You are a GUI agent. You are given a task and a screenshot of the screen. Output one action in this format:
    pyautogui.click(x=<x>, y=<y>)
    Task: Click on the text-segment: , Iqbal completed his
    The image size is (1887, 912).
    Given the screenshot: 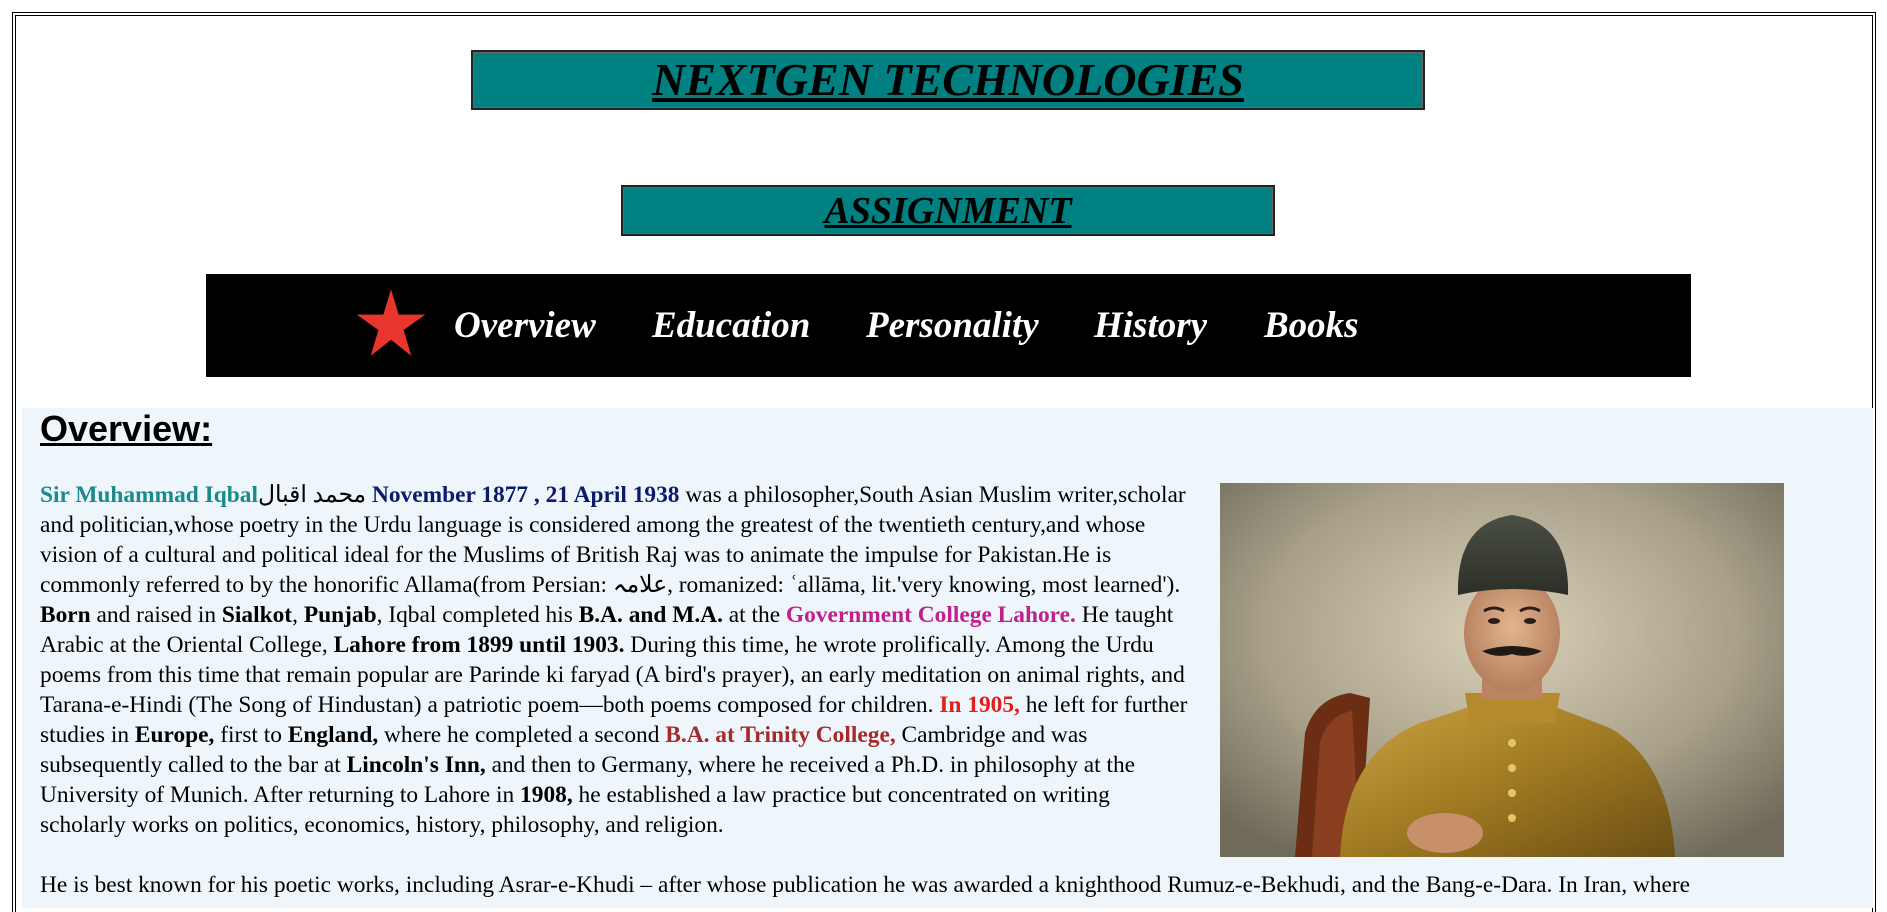 What is the action you would take?
    pyautogui.click(x=477, y=615)
    